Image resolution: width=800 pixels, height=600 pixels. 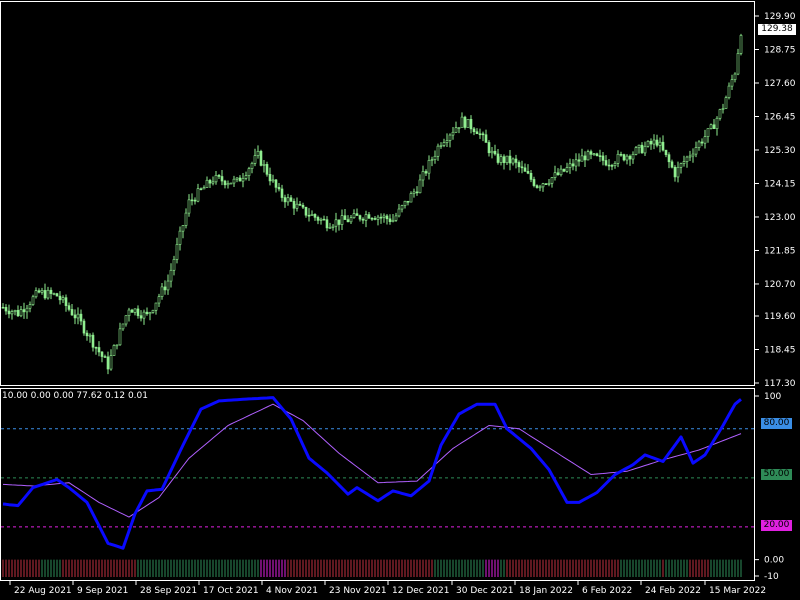 I want to click on current-price-label: 129.38, so click(x=777, y=29).